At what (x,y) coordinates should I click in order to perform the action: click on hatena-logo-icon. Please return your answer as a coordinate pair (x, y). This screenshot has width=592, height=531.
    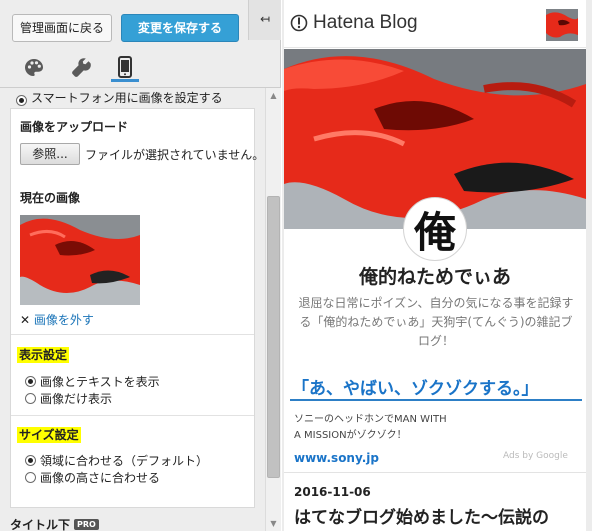
    Looking at the image, I should click on (299, 23).